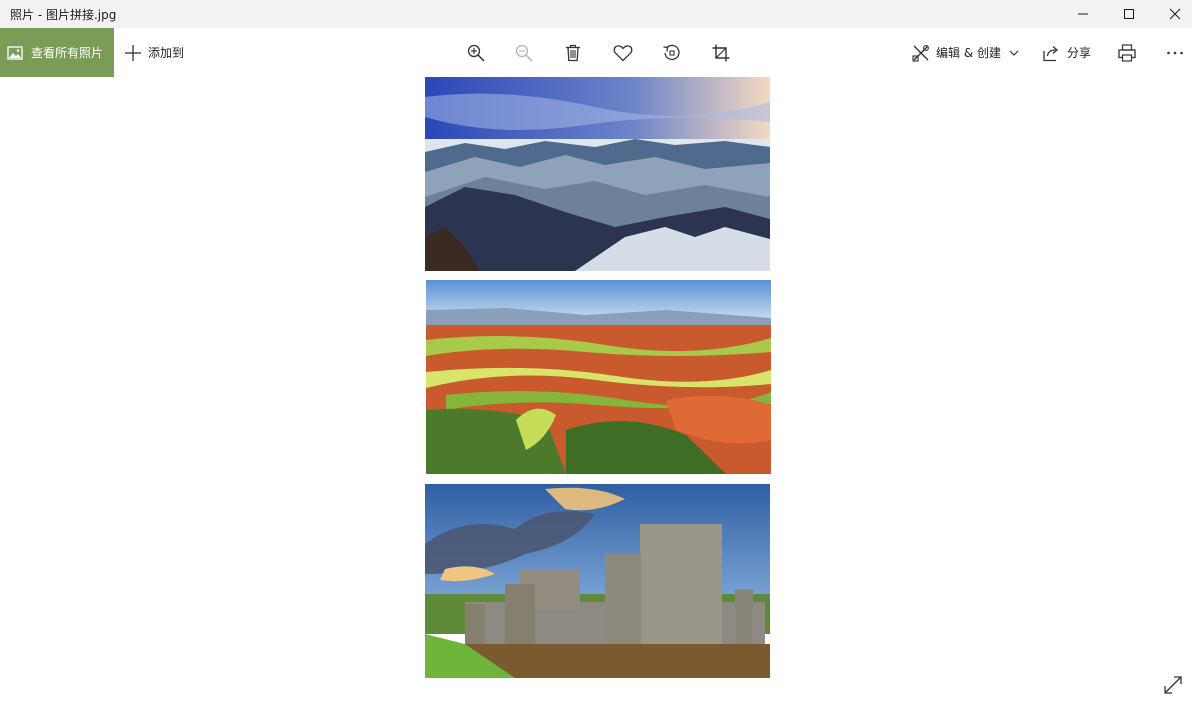  I want to click on delete-button, so click(573, 53).